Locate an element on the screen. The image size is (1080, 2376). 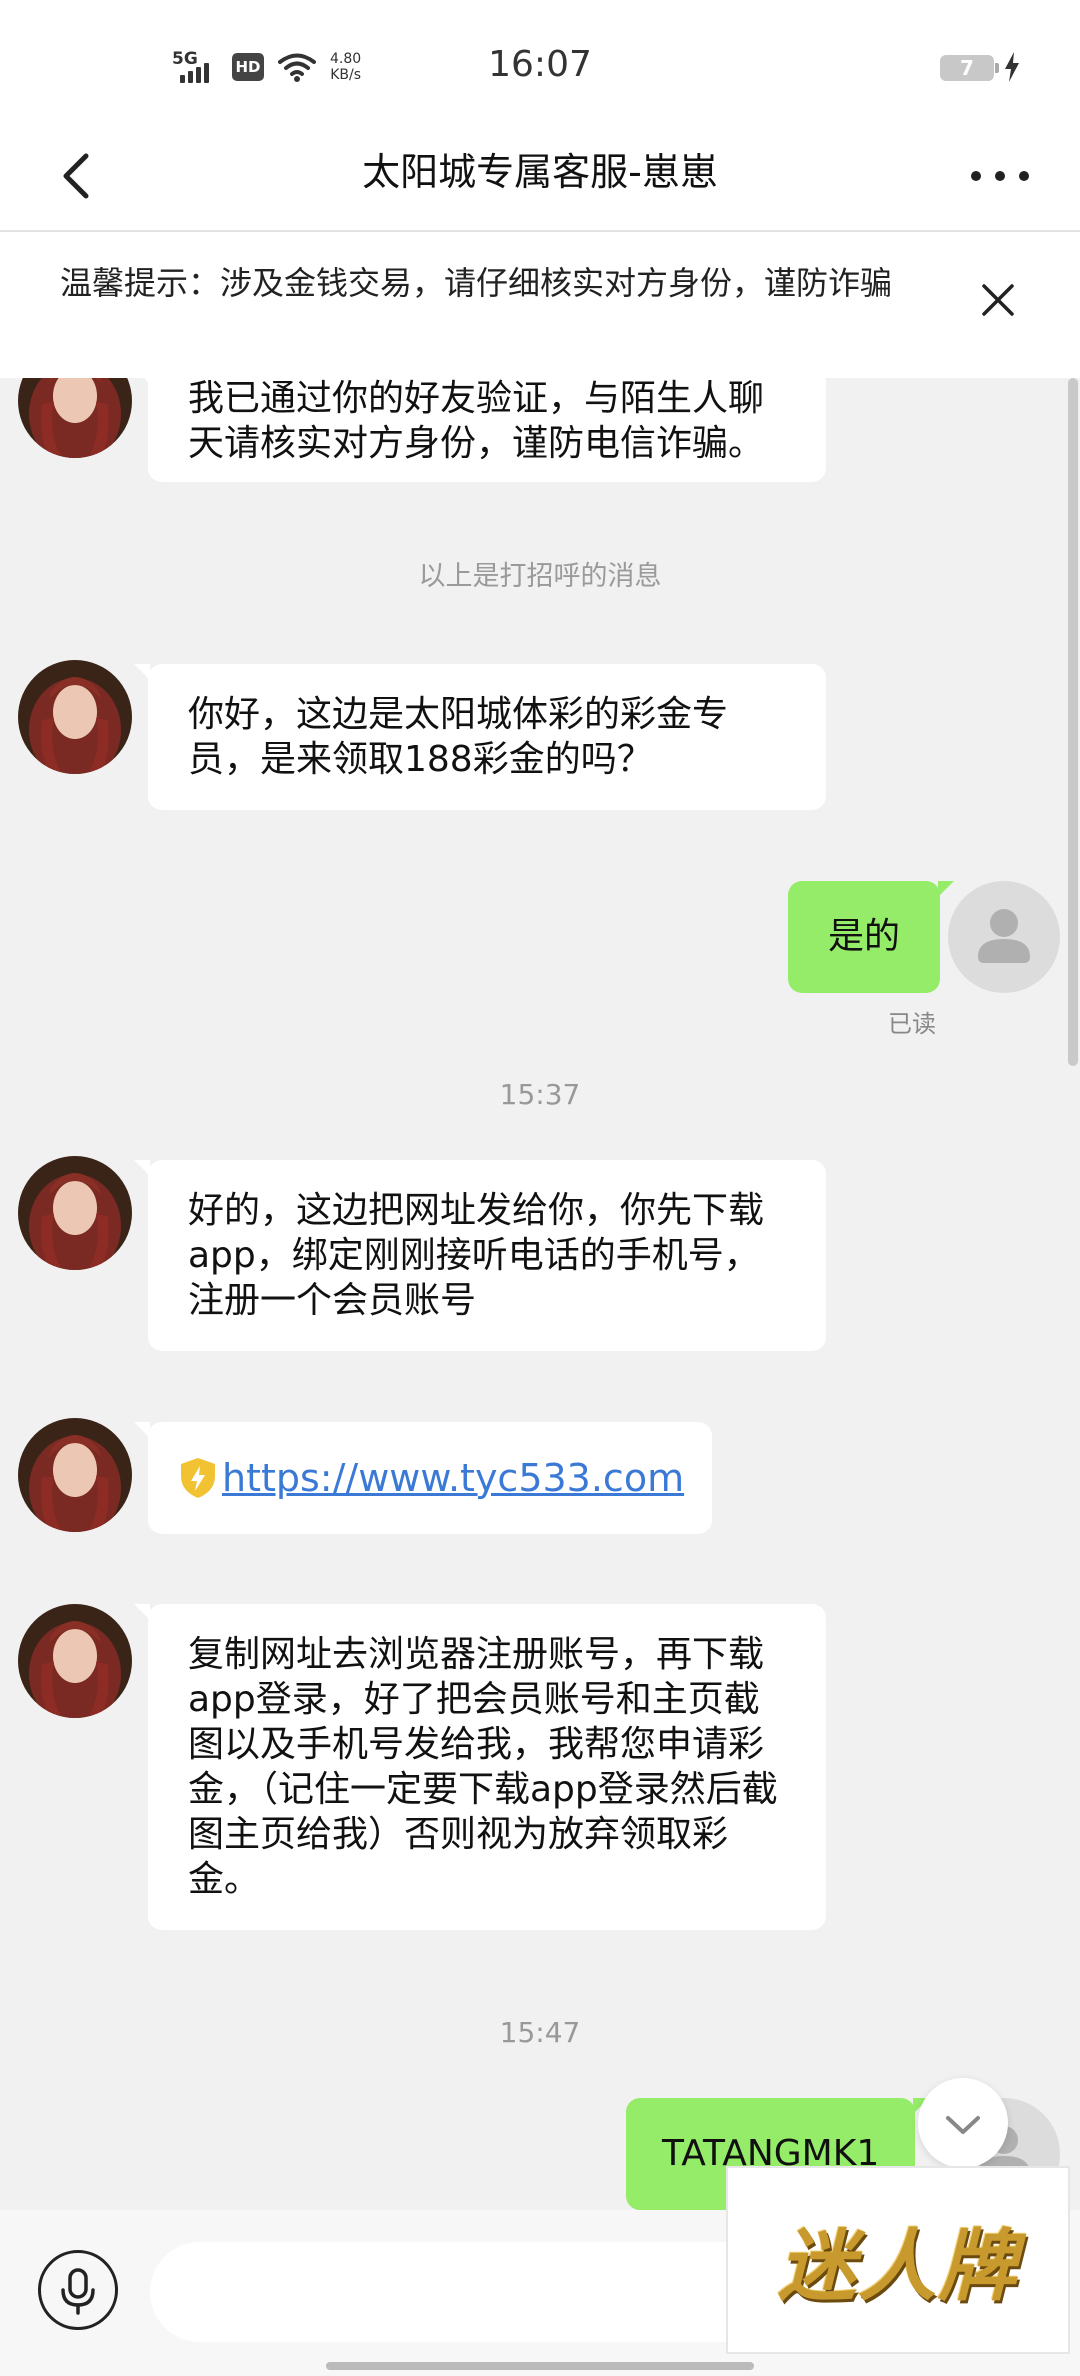
message-bubble: 你好，这边是太阳城体彩的彩金专员，是来领取188彩金的吗？ is located at coordinates (480, 737).